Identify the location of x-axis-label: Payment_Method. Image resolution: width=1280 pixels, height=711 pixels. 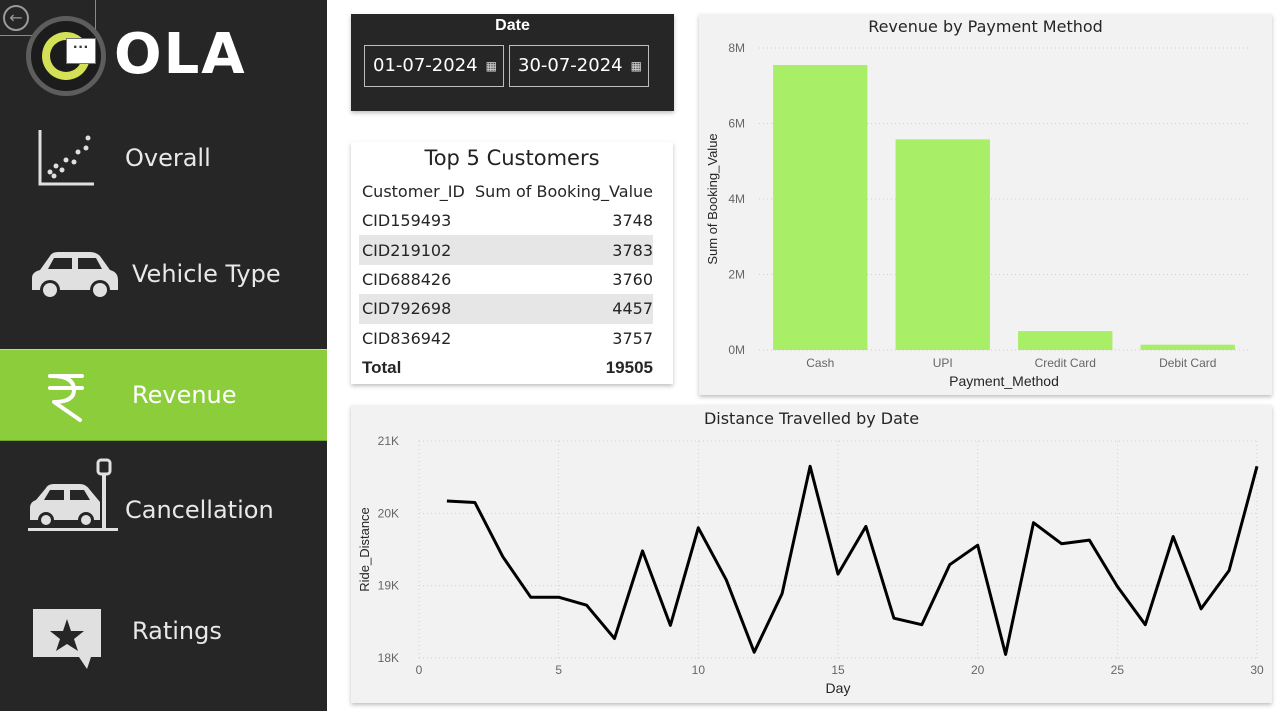
(1004, 381).